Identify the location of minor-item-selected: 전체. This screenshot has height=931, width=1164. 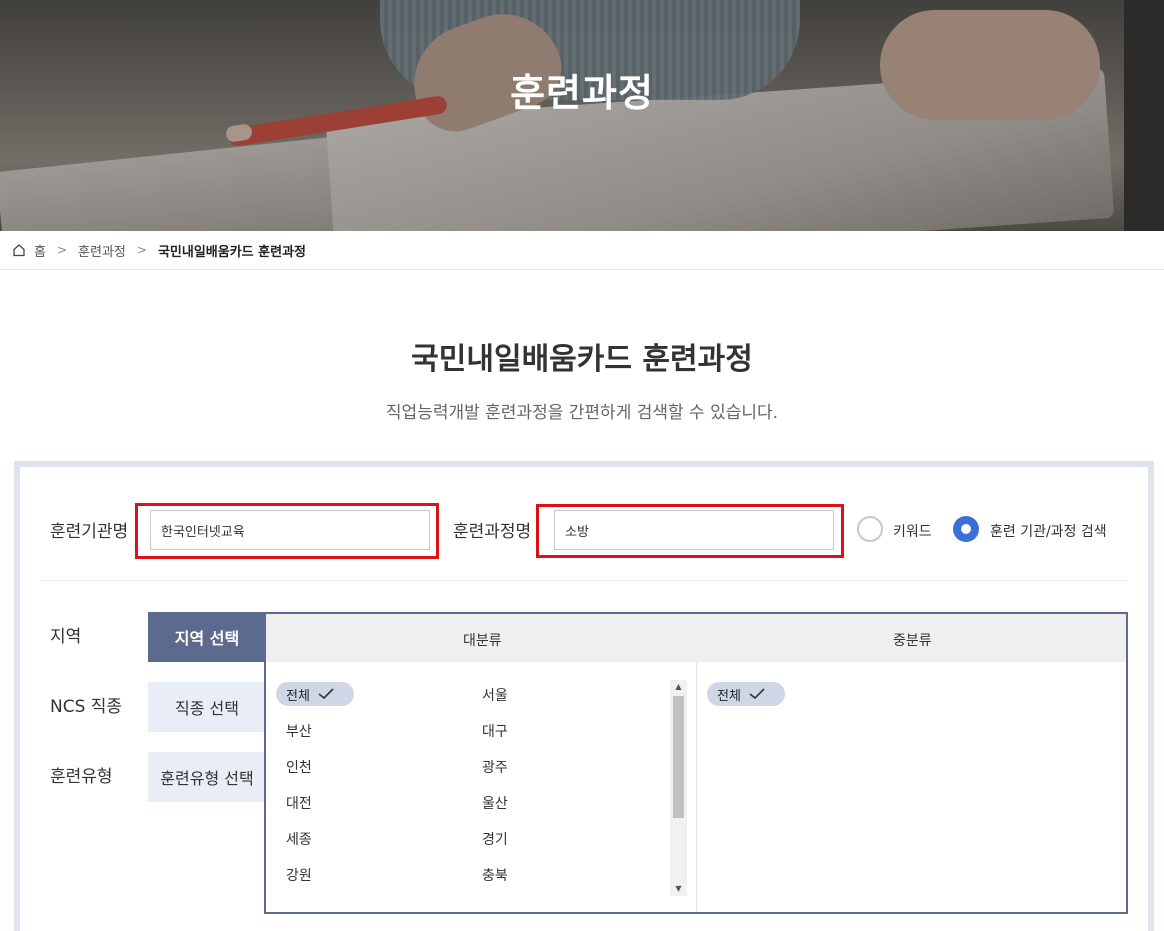
(746, 694).